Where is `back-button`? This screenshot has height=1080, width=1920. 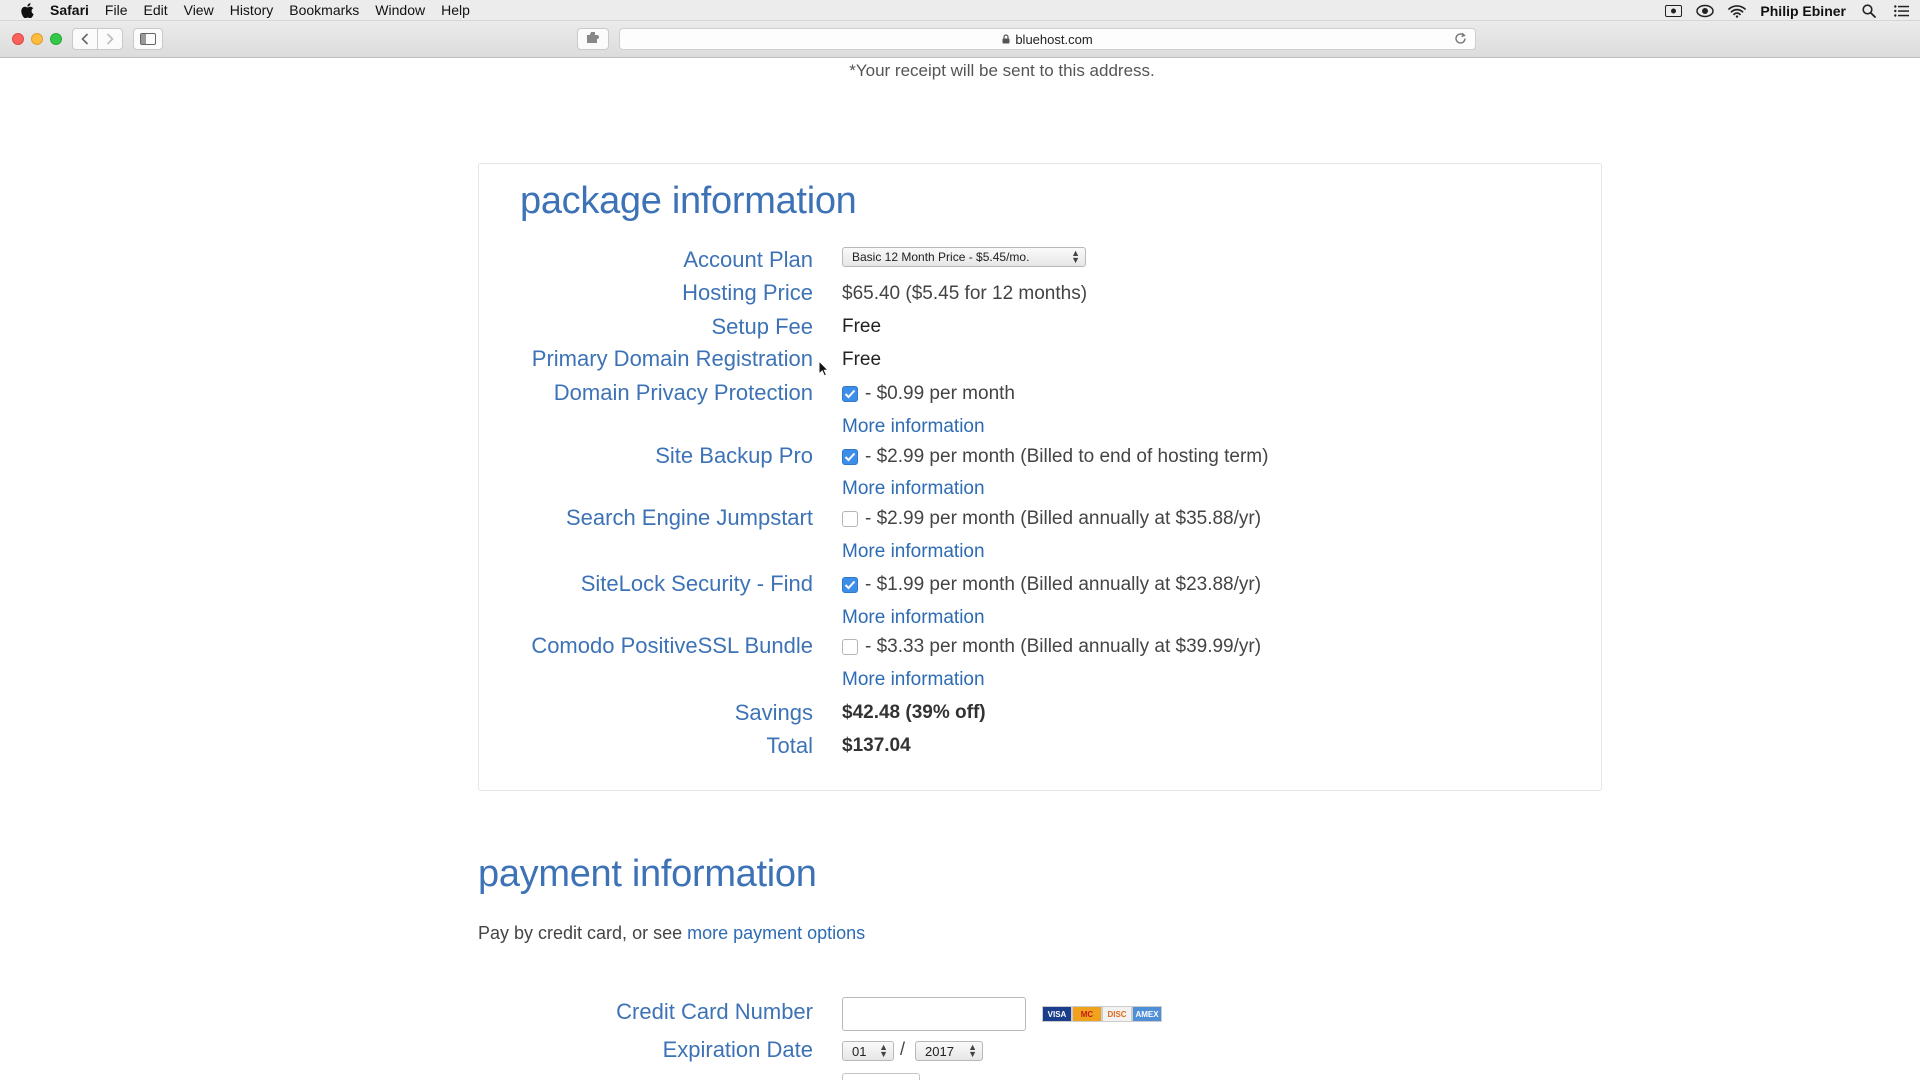 back-button is located at coordinates (85, 39).